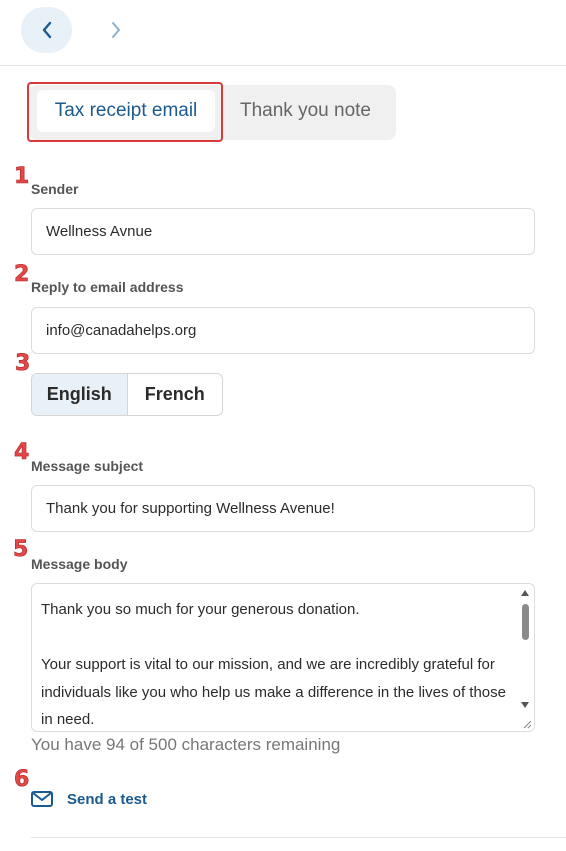 The height and width of the screenshot is (851, 566). What do you see at coordinates (125, 112) in the screenshot?
I see `highlight-box` at bounding box center [125, 112].